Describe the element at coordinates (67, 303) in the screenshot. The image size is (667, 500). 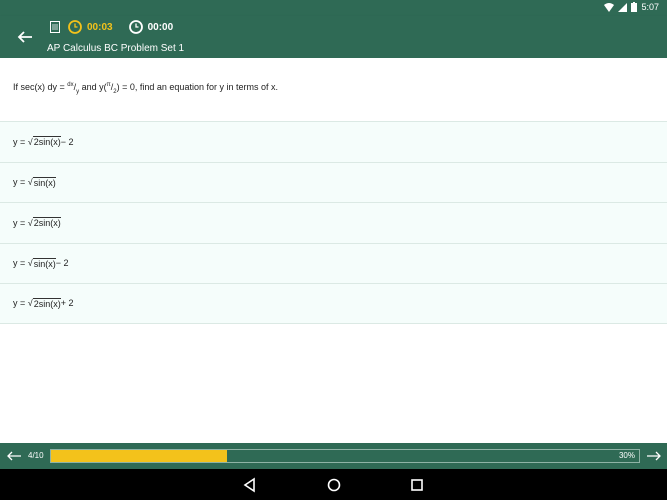
I see `answer-tail: + 2` at that location.